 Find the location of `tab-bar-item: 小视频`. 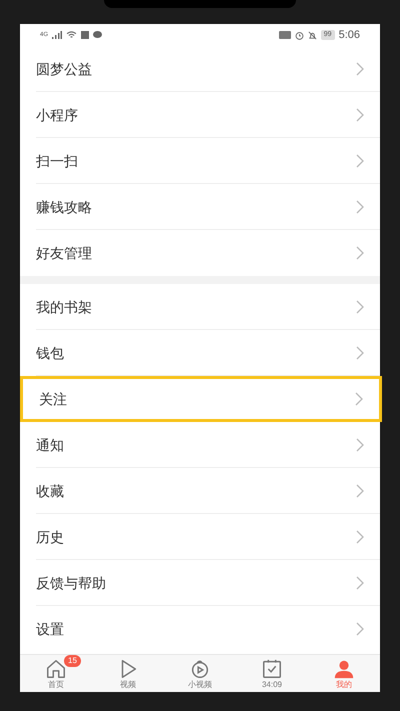

tab-bar-item: 小视频 is located at coordinates (200, 673).